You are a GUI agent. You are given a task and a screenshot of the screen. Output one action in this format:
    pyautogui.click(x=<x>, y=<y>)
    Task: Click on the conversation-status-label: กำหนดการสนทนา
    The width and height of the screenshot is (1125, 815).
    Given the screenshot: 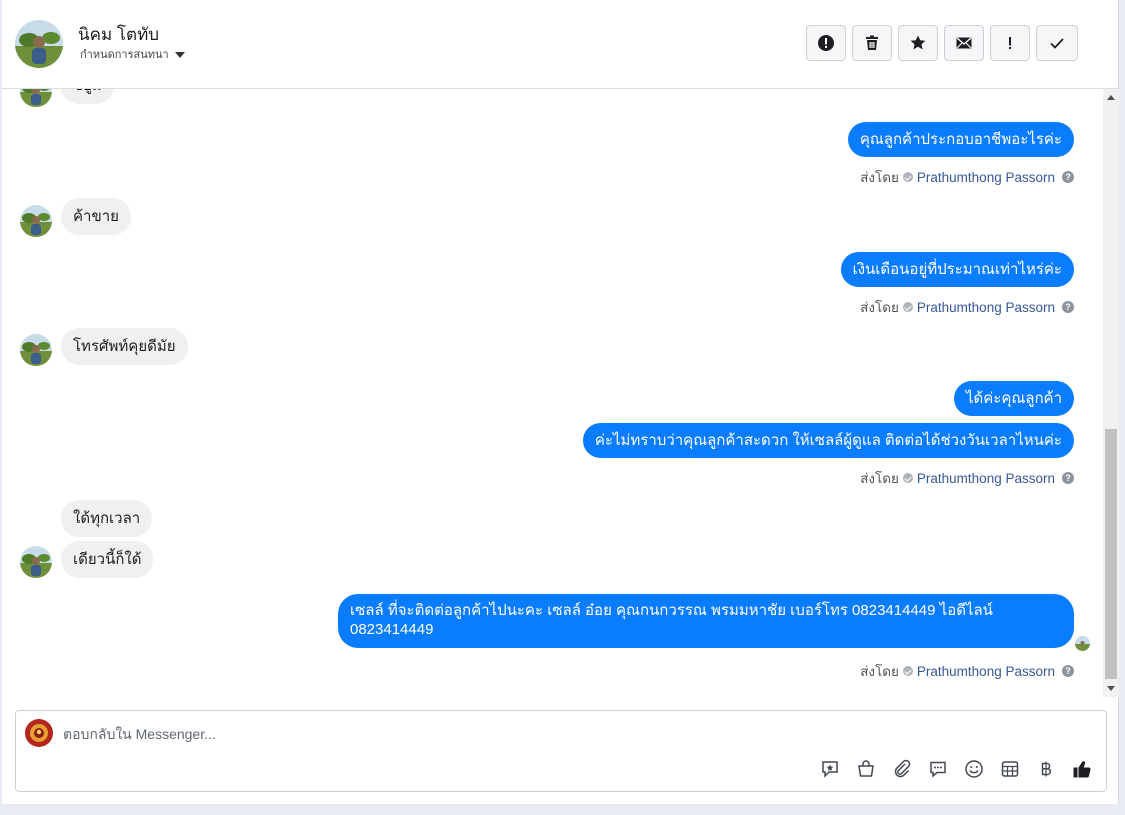 What is the action you would take?
    pyautogui.click(x=124, y=55)
    